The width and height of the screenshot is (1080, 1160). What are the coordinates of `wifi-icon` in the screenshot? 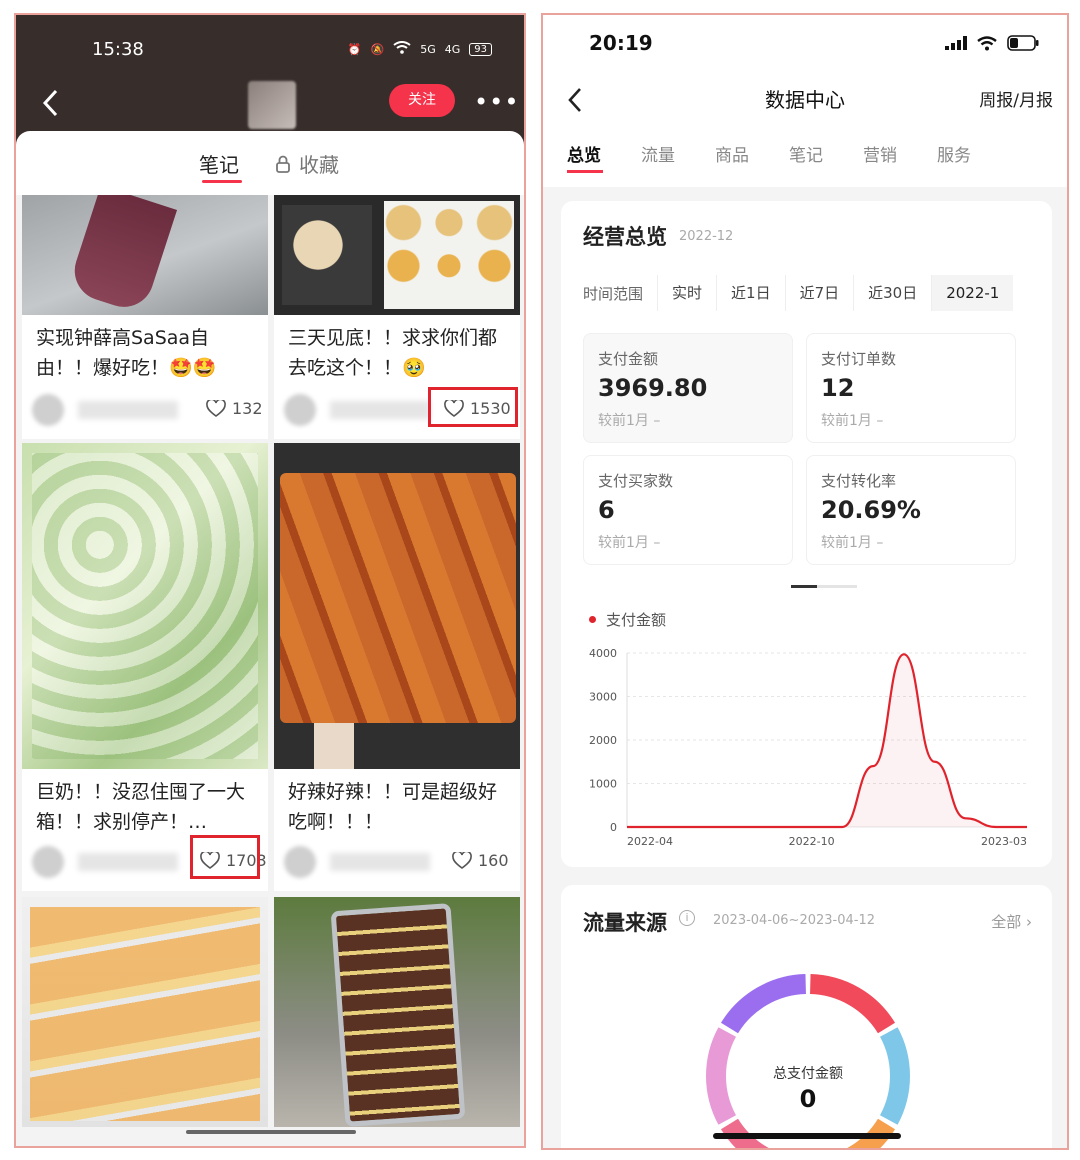 It's located at (402, 49).